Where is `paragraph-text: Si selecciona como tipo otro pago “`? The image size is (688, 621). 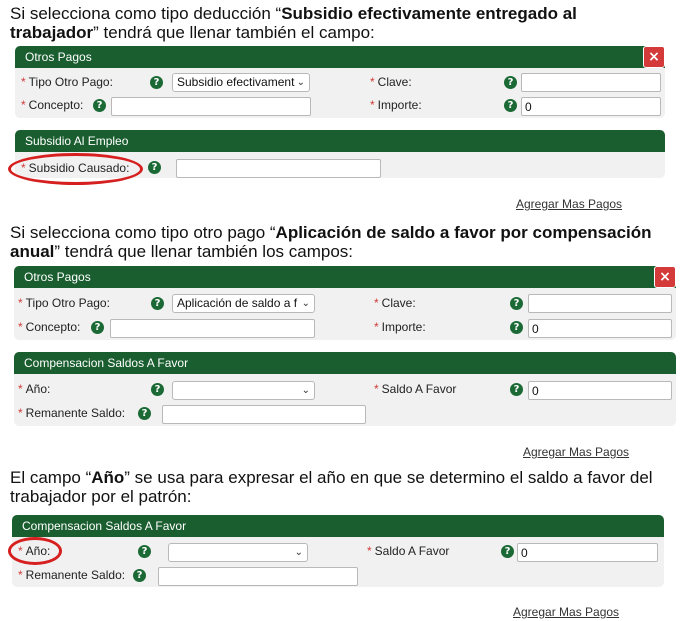 paragraph-text: Si selecciona como tipo otro pago “ is located at coordinates (143, 232).